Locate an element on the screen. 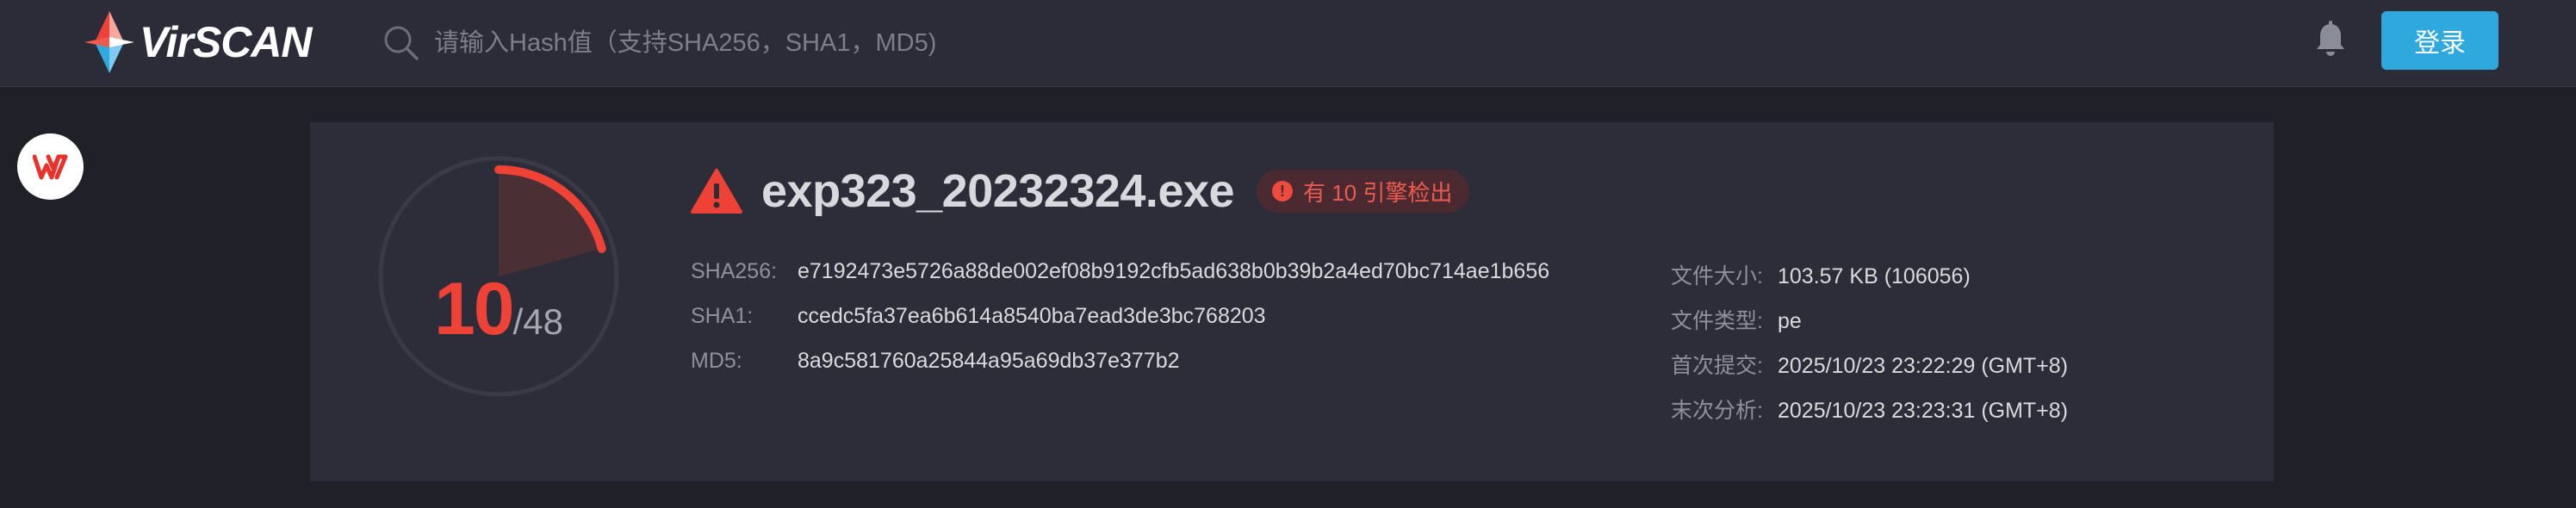 Image resolution: width=2576 pixels, height=508 pixels. logo-mark-icon is located at coordinates (109, 42).